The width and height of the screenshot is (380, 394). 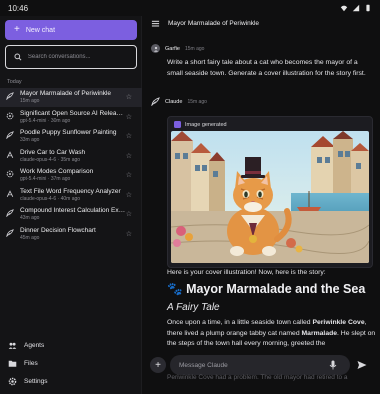 I want to click on attach-button: +, so click(x=158, y=365).